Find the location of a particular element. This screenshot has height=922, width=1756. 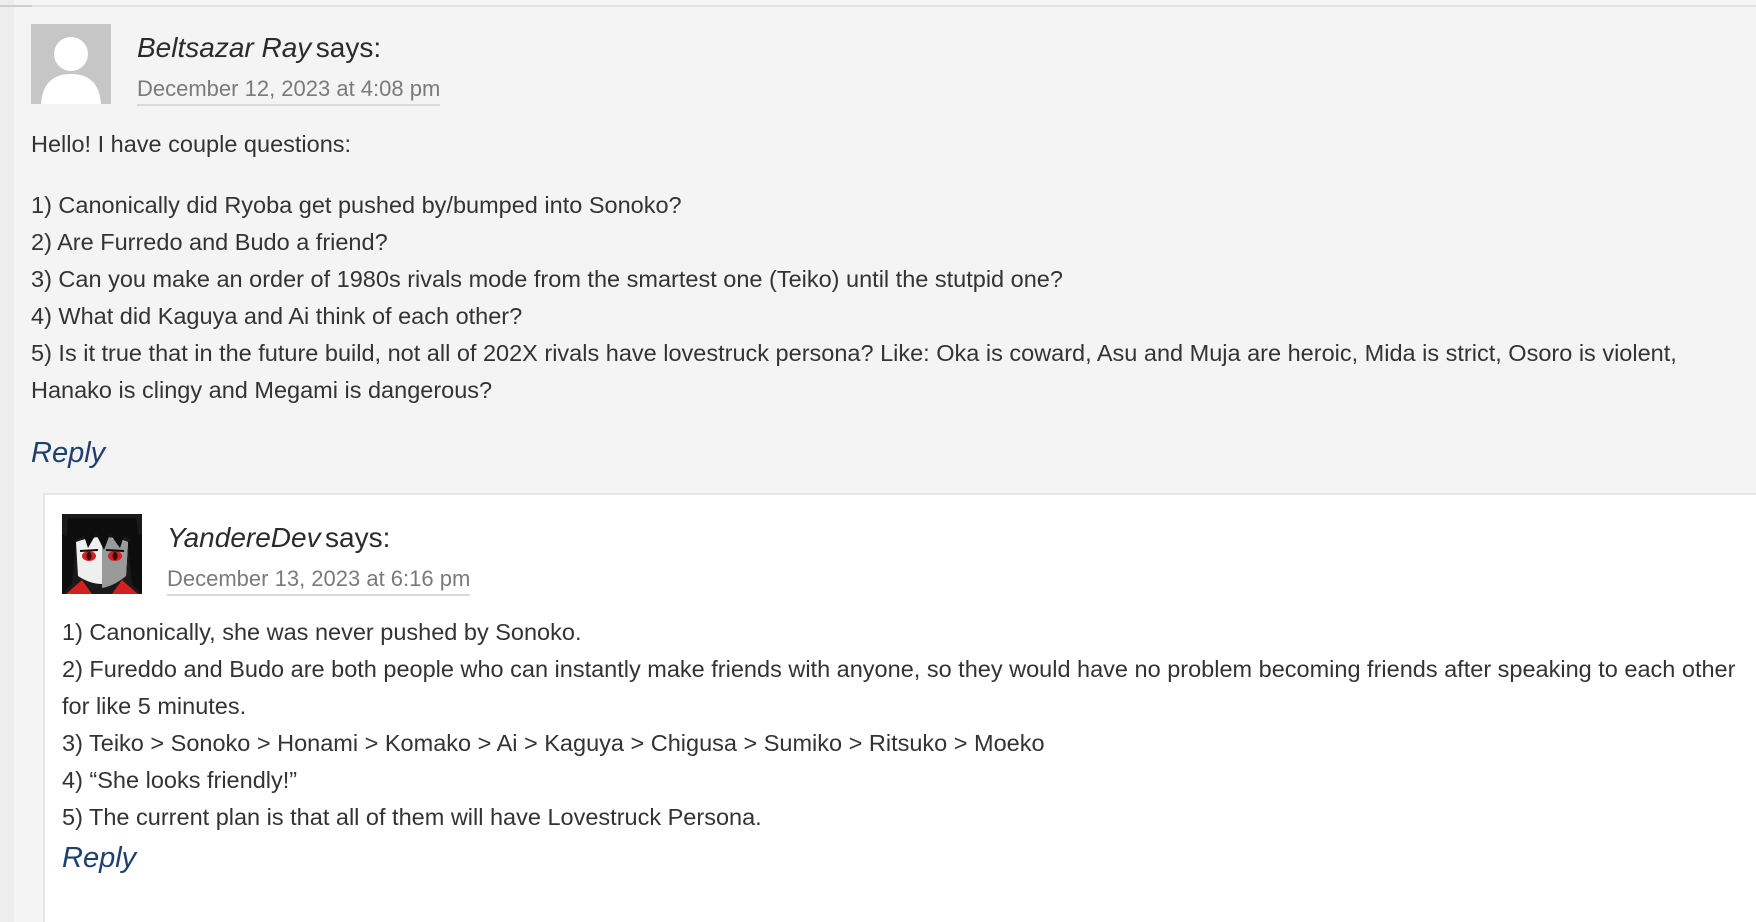

comment-date-link: December 12, 2023 at 4:08 pm is located at coordinates (289, 90).